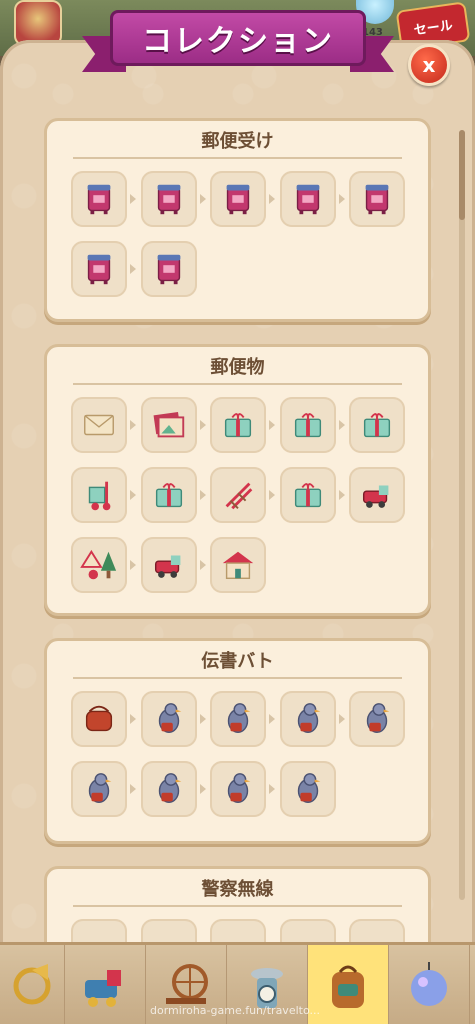 The height and width of the screenshot is (1024, 475). Describe the element at coordinates (170, 718) in the screenshot. I see `pigeon-1-icon` at that location.